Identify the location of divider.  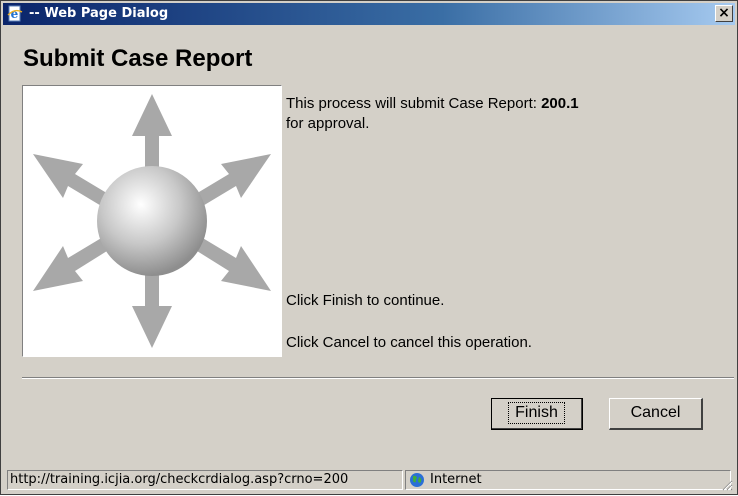
(378, 378).